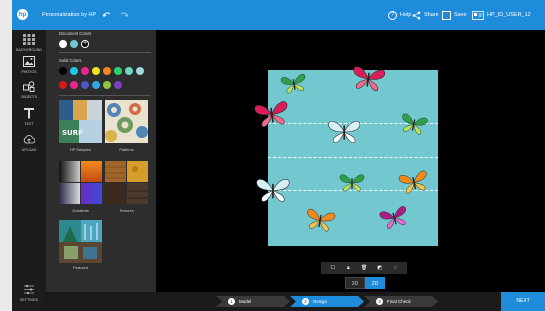  Describe the element at coordinates (379, 301) in the screenshot. I see `step-number: 3` at that location.